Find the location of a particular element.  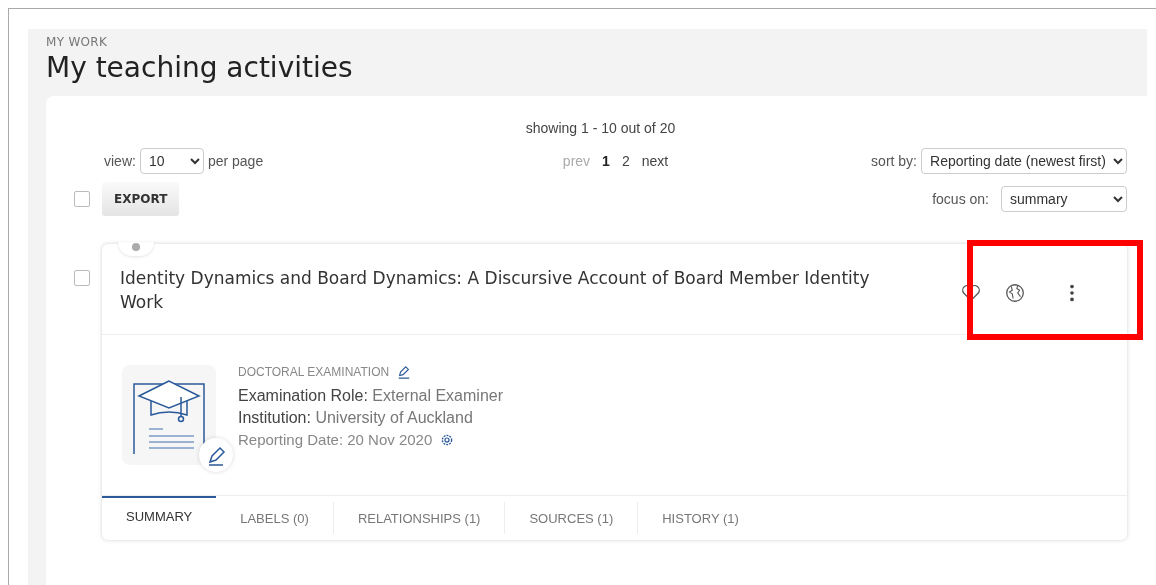

globe-icon is located at coordinates (1015, 293).